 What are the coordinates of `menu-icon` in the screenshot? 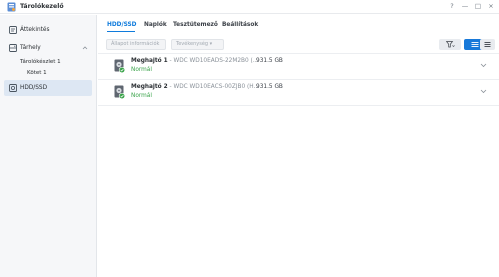 It's located at (487, 44).